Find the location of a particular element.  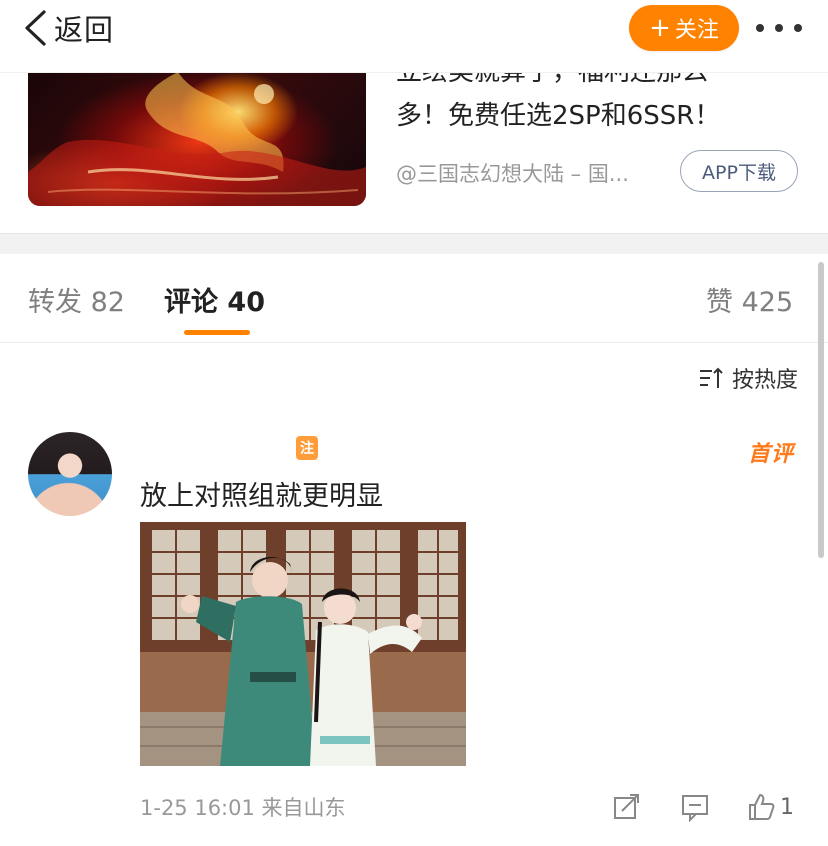

tab-likes: 赞 425 is located at coordinates (749, 299).